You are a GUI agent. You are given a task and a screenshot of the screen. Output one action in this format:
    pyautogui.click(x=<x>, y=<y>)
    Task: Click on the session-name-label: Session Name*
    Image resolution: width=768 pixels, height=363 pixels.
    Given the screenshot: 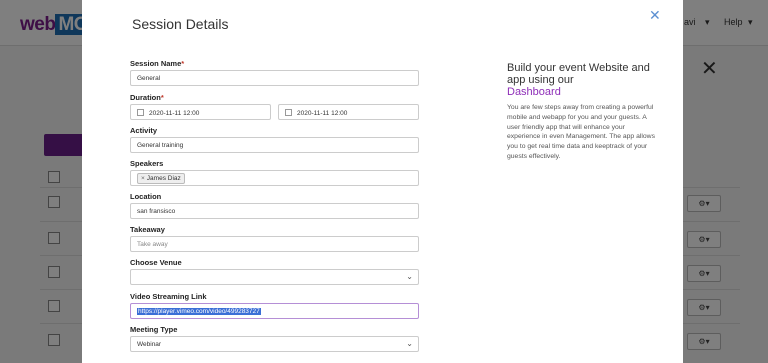 What is the action you would take?
    pyautogui.click(x=157, y=63)
    